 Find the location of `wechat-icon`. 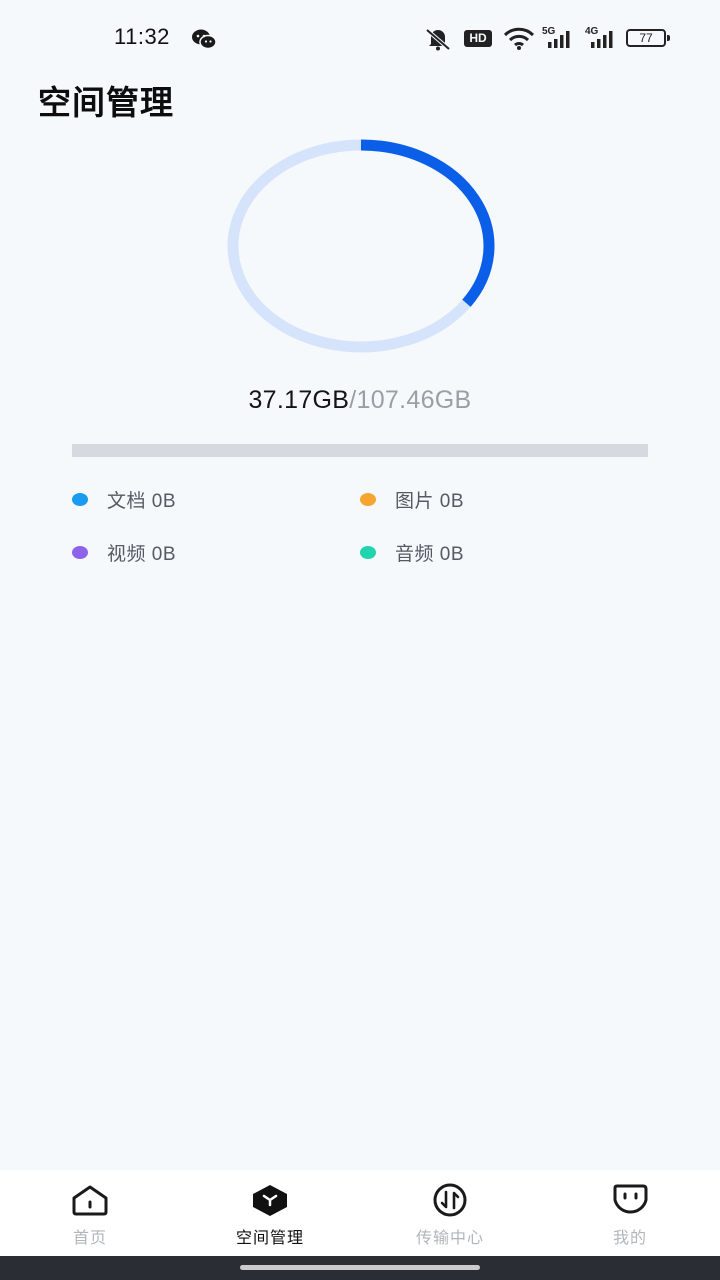

wechat-icon is located at coordinates (204, 39).